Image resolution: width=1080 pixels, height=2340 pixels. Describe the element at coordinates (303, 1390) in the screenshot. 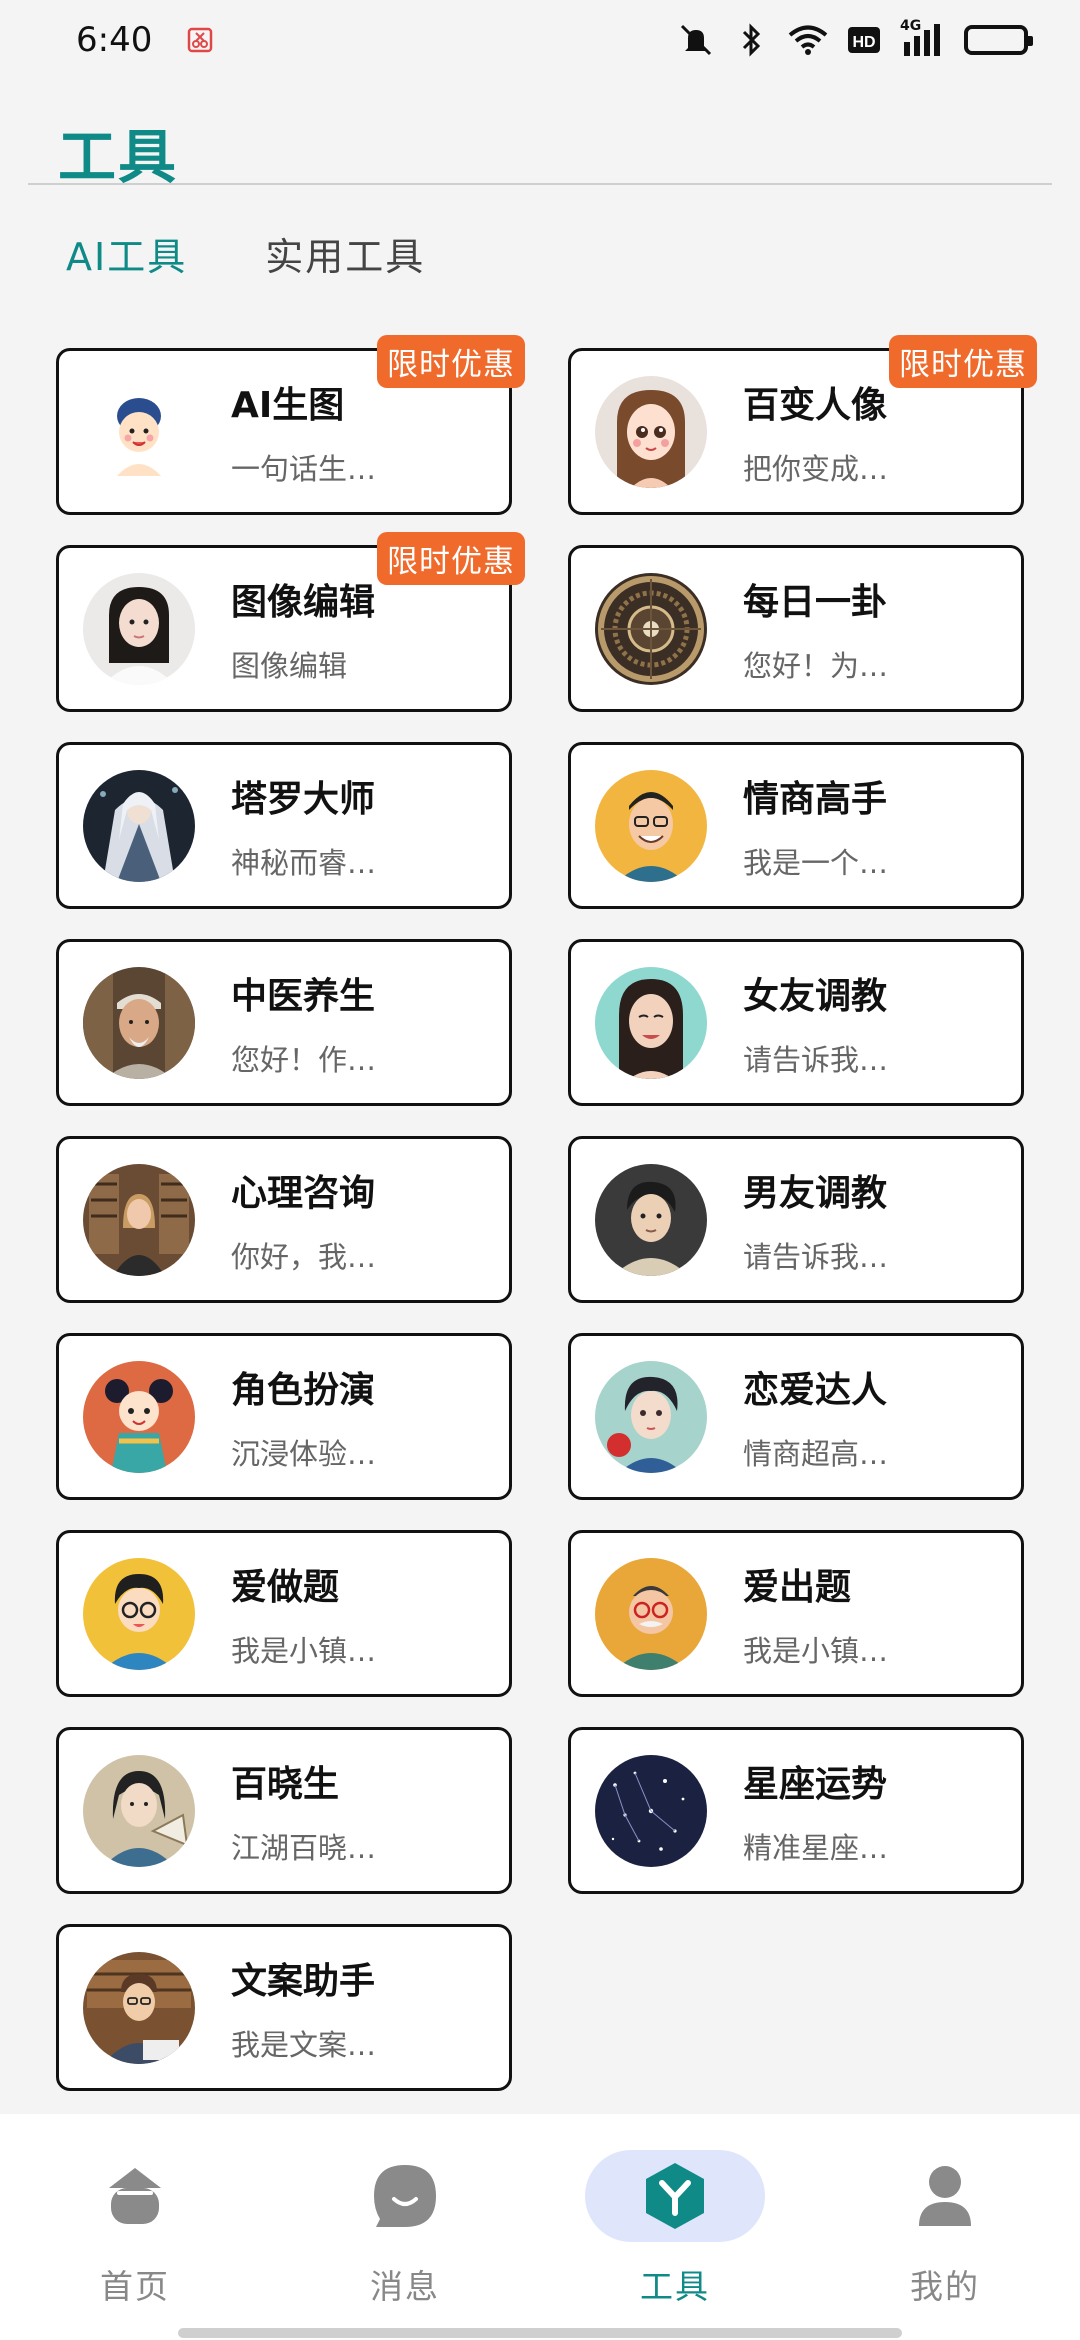

I see `card-title: 角色扮演` at that location.